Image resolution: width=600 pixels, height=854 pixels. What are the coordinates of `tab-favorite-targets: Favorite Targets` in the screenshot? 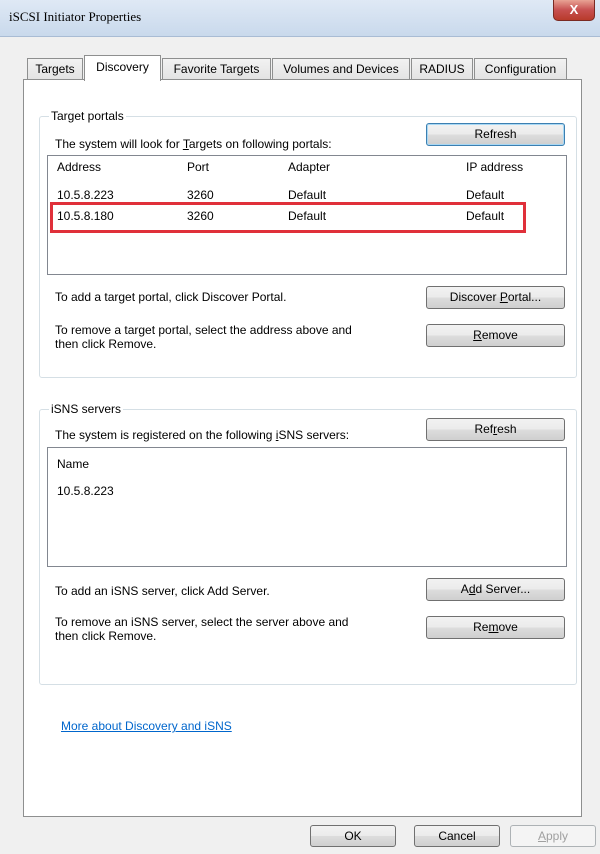 It's located at (216, 68).